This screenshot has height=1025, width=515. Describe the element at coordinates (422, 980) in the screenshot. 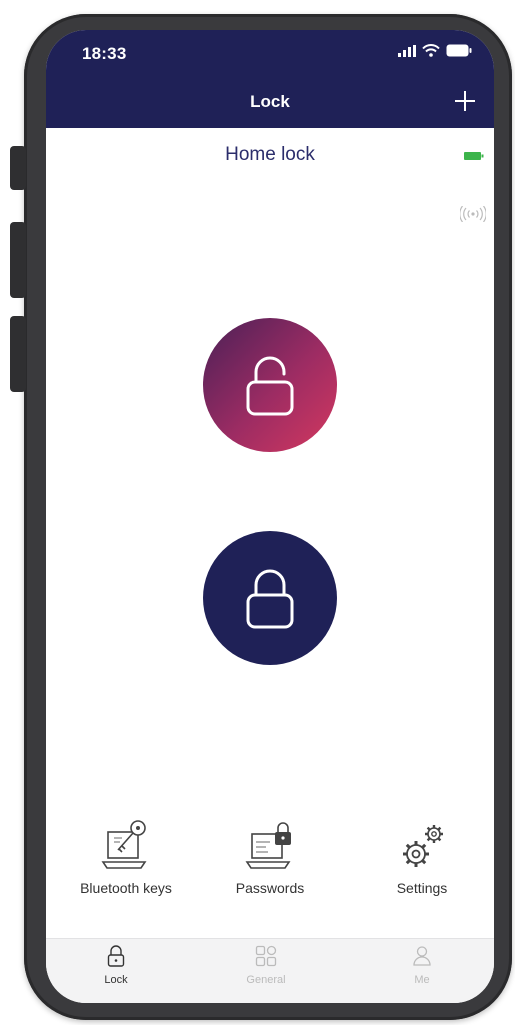

I see `tab-me-label: Me` at that location.